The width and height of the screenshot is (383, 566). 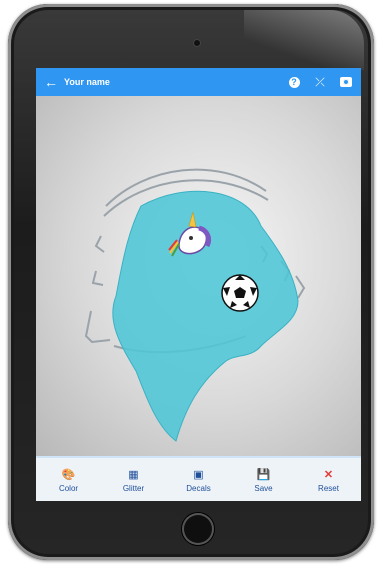 I want to click on tablet-gloss, so click(x=304, y=40).